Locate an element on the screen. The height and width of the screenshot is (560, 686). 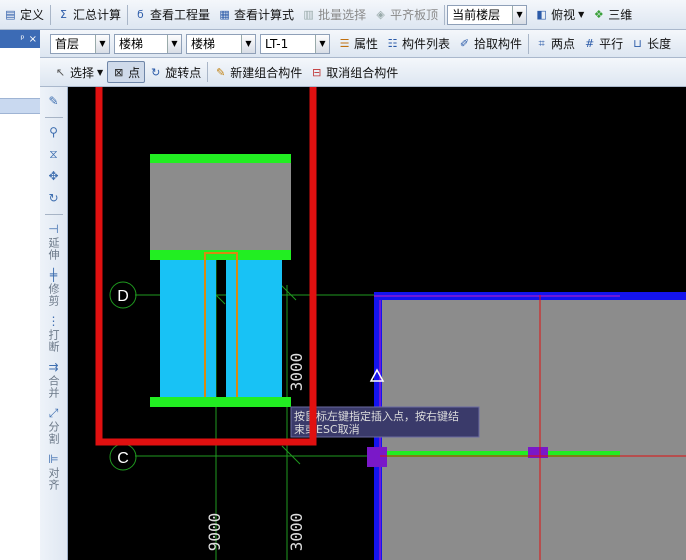
mirror-icon: ⧖ is located at coordinates (53, 153).